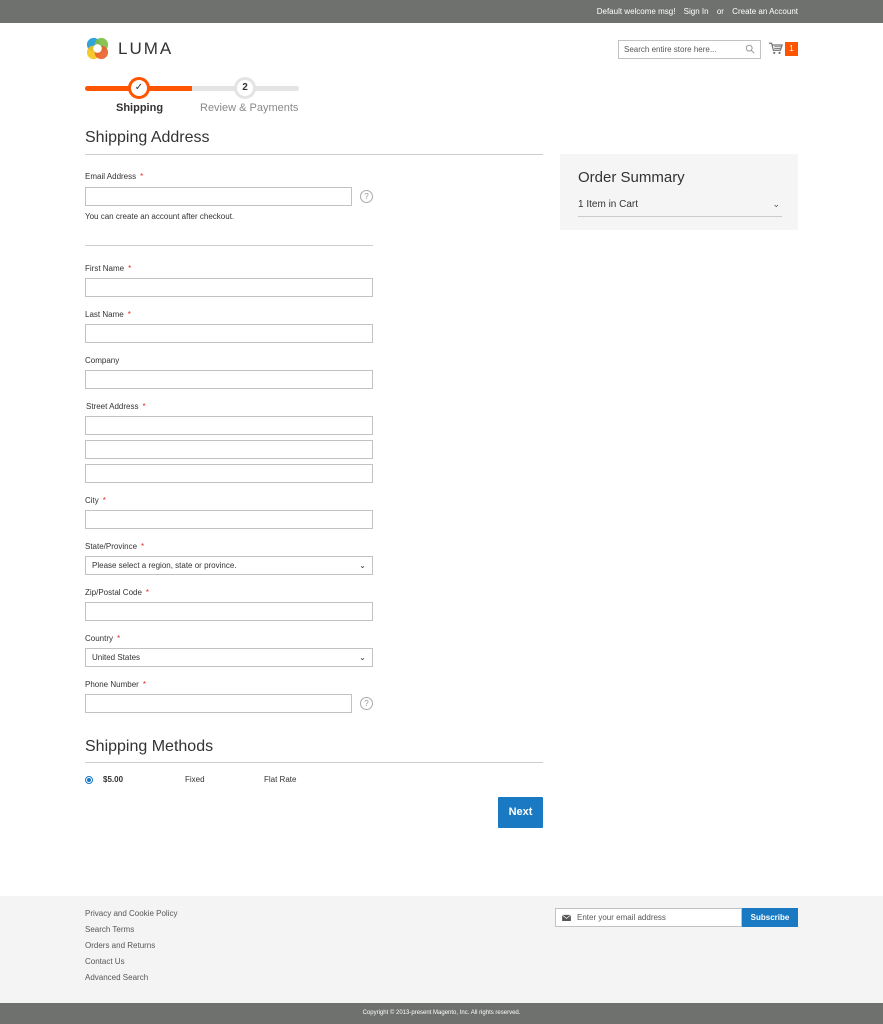  What do you see at coordinates (149, 746) in the screenshot?
I see `shipping-methods-title: Shipping Methods` at bounding box center [149, 746].